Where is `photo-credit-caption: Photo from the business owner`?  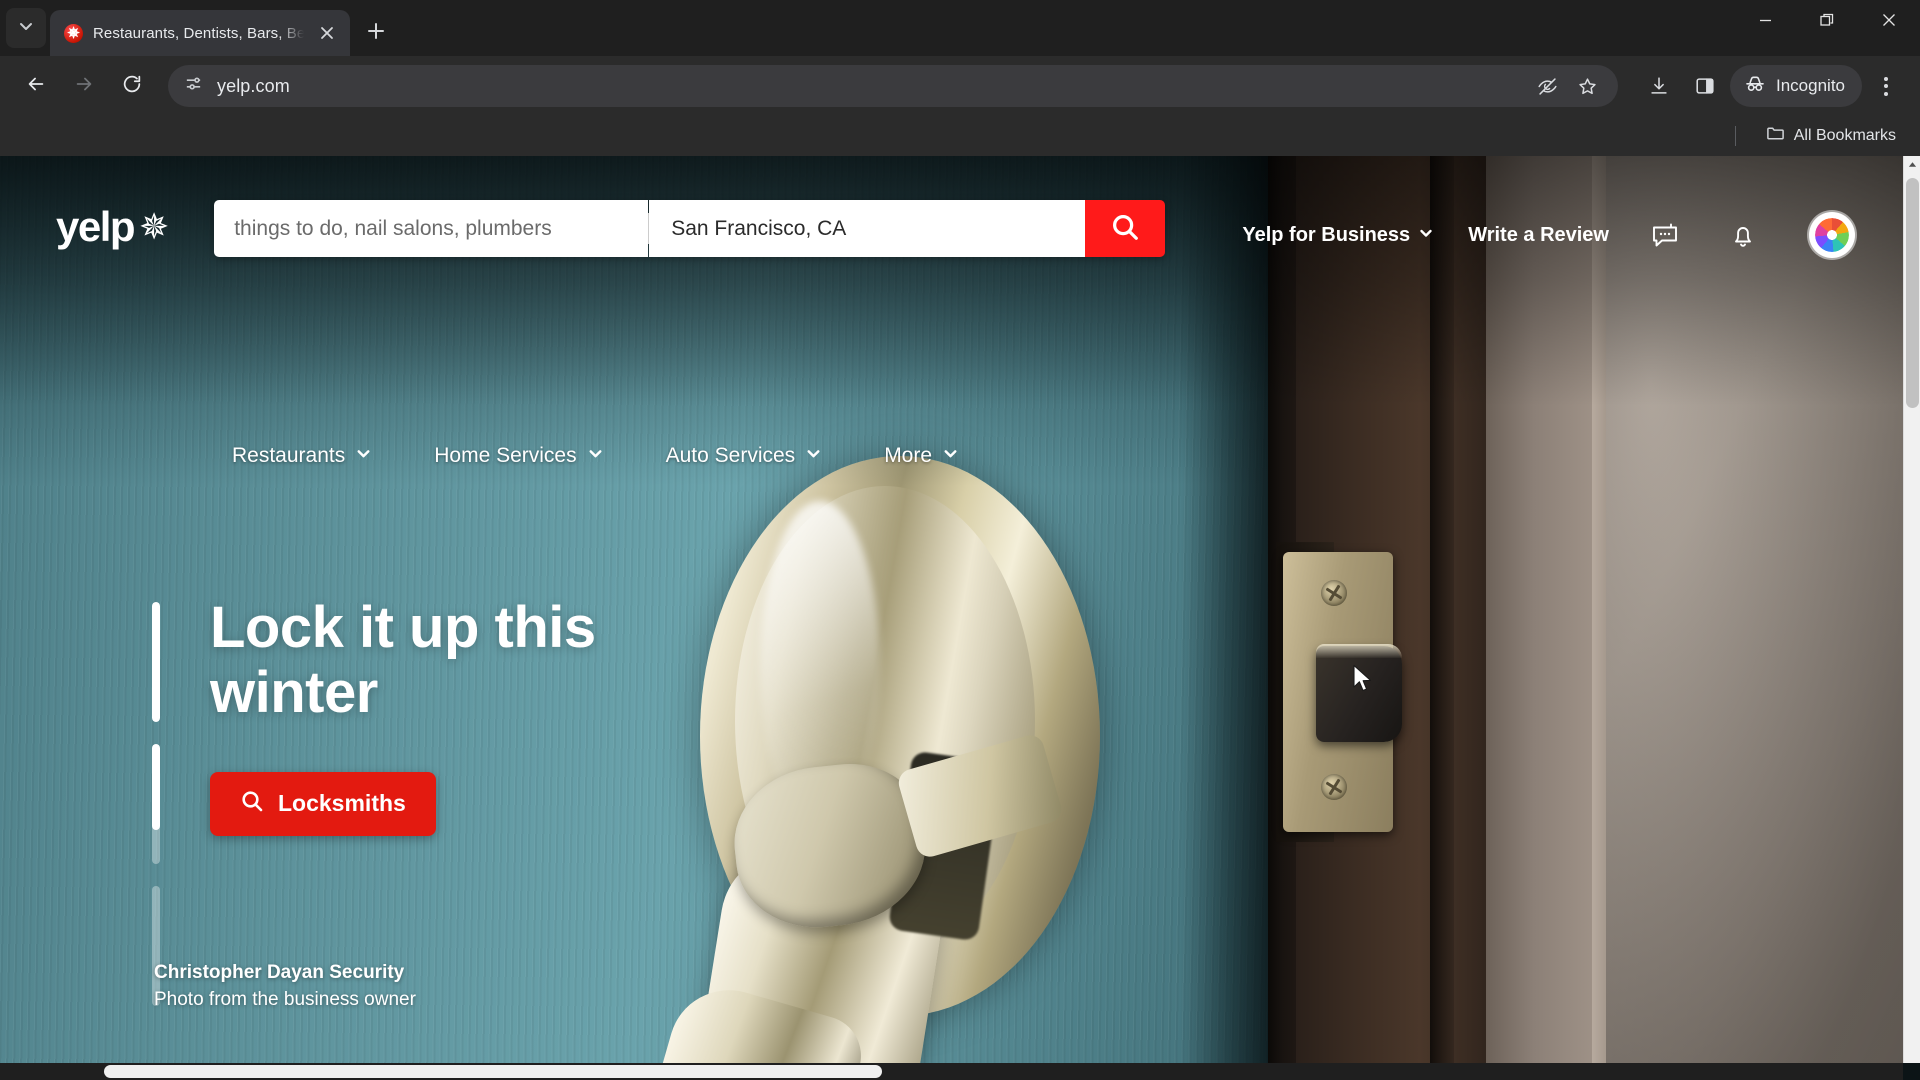
photo-credit-caption: Photo from the business owner is located at coordinates (285, 999).